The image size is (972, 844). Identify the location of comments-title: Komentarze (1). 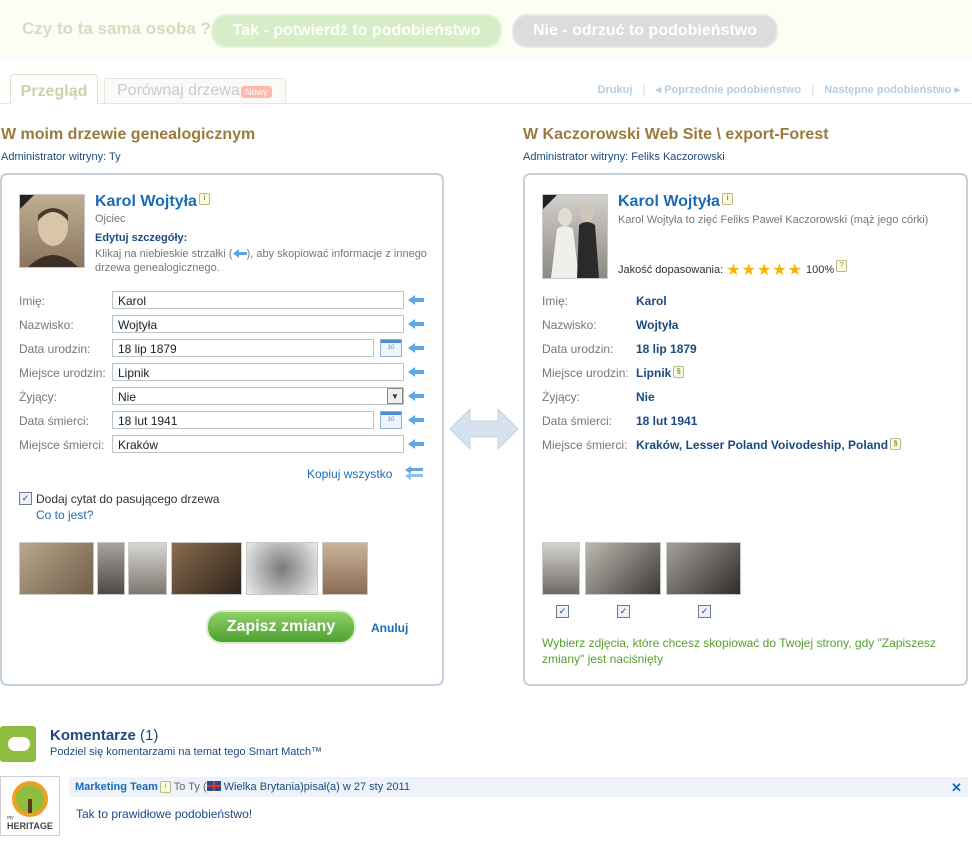
(104, 735).